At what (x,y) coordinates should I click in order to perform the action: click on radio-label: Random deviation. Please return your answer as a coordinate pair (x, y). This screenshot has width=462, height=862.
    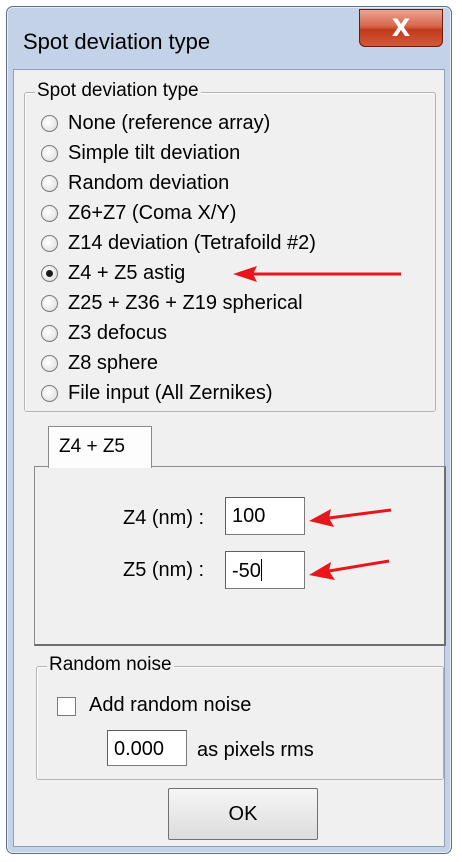
    Looking at the image, I should click on (149, 182).